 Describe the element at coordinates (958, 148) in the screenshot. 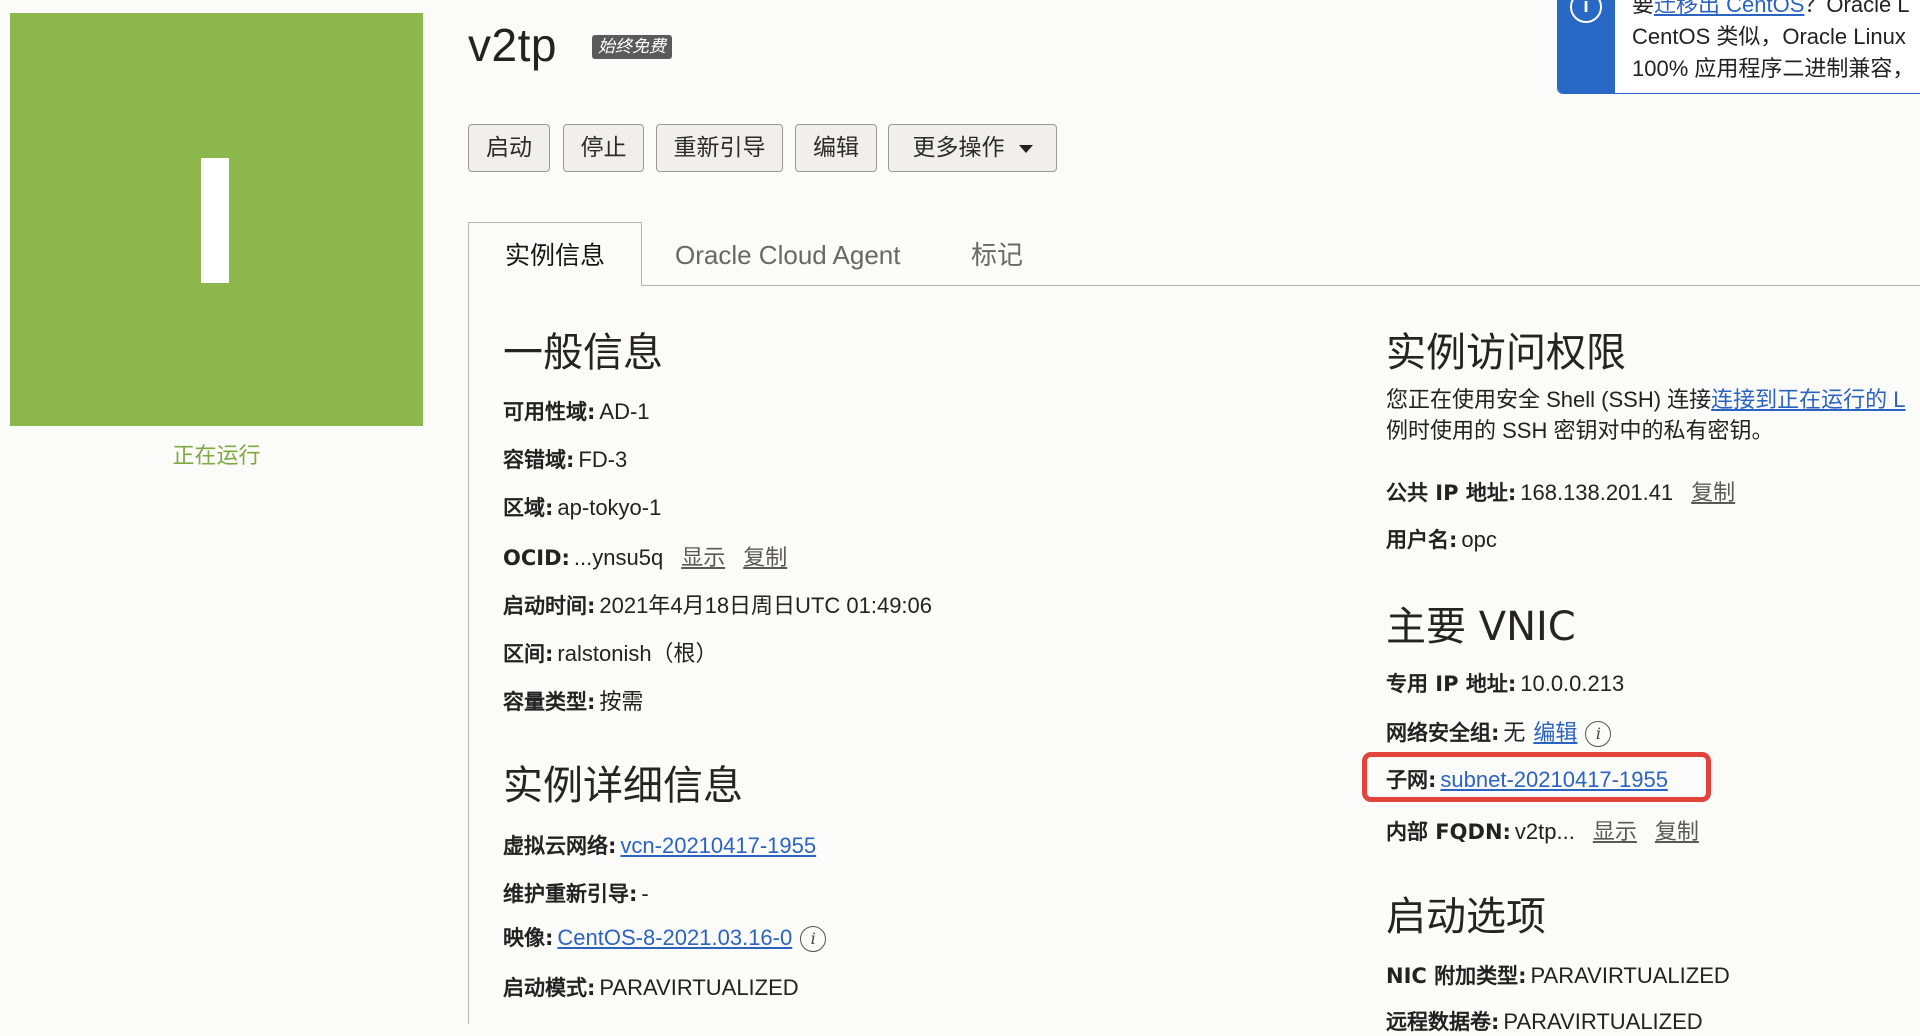

I see `more-actions-label: 更多操作` at that location.